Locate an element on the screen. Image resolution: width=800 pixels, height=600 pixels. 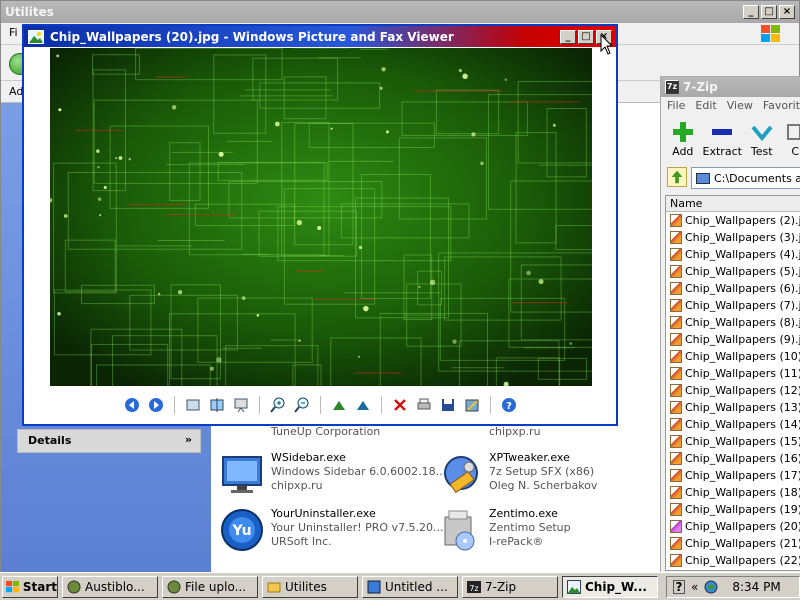
browser-icon is located at coordinates (74, 586).